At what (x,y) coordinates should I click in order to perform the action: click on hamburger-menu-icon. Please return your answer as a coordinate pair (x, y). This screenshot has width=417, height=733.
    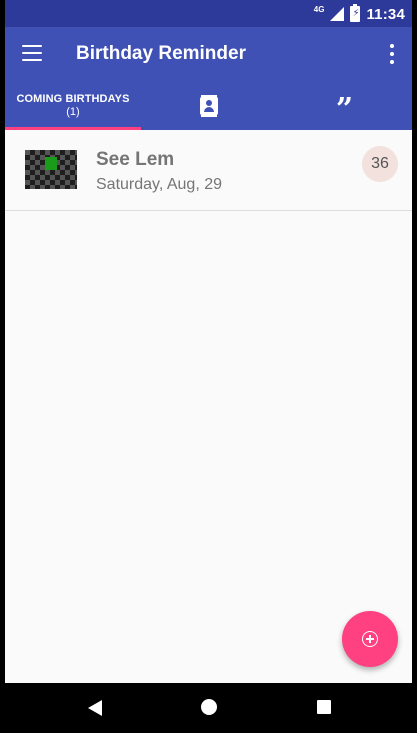
    Looking at the image, I should click on (32, 53).